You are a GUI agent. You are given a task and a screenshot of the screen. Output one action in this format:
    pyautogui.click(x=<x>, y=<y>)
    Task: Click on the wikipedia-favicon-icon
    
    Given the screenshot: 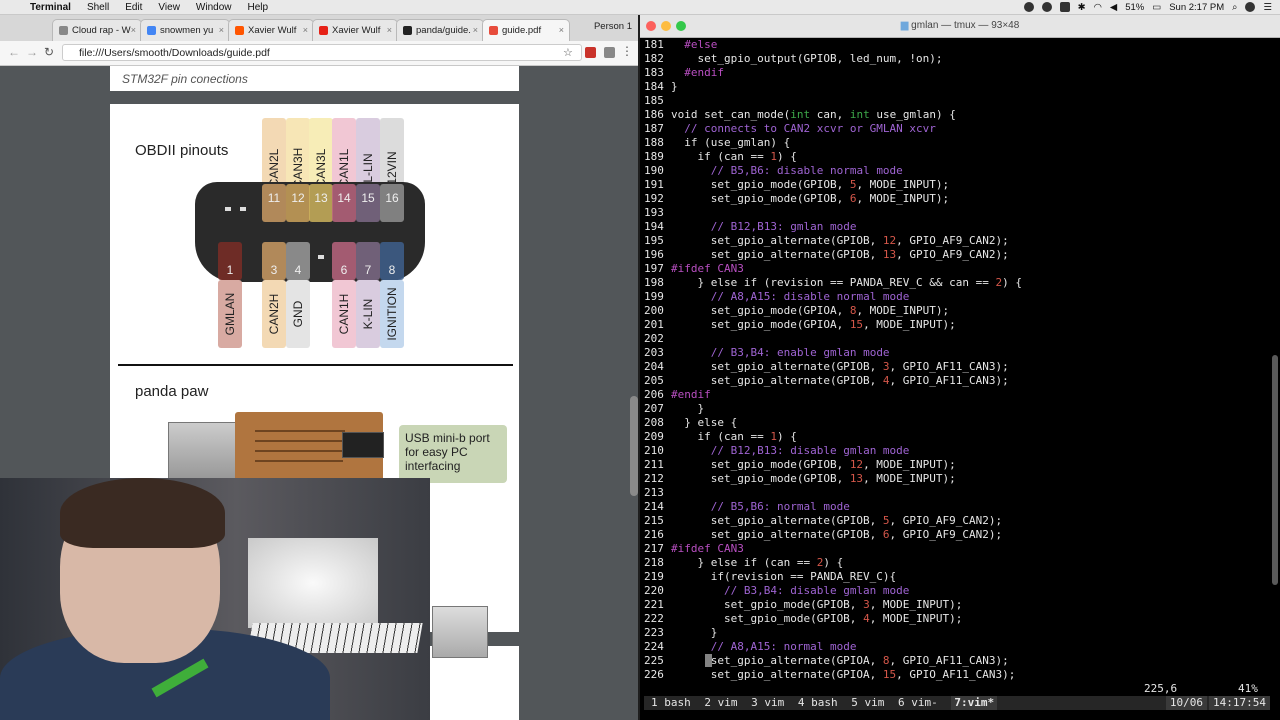 What is the action you would take?
    pyautogui.click(x=63, y=30)
    